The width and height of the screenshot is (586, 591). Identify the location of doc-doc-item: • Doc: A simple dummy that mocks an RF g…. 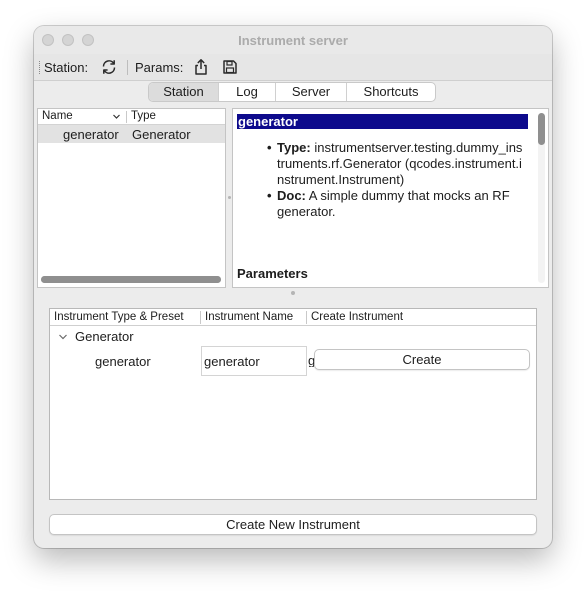
(391, 204).